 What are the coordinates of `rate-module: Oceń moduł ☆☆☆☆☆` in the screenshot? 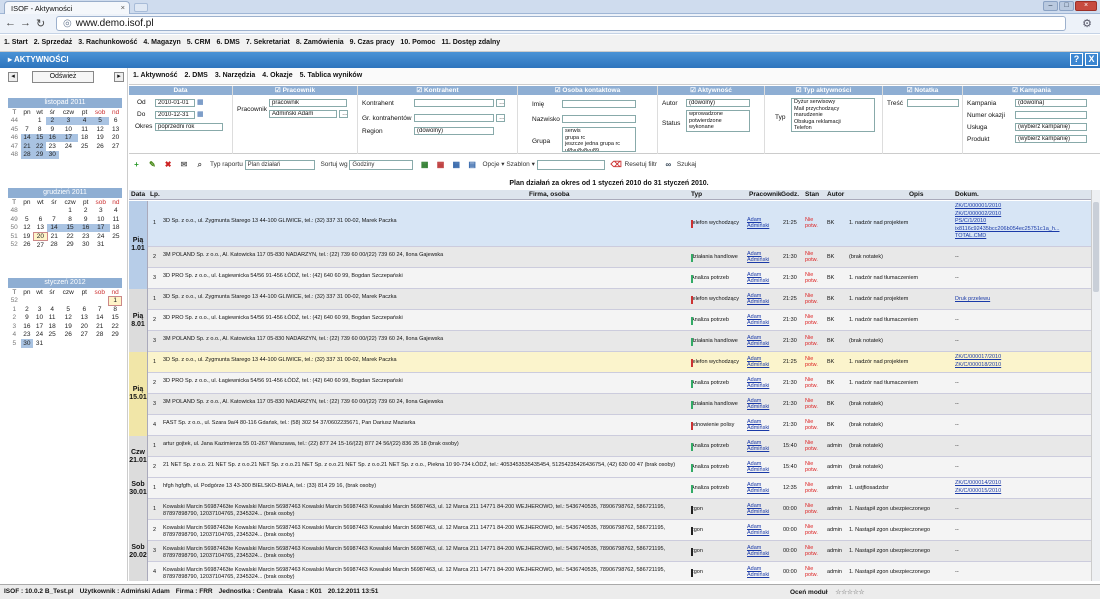 It's located at (830, 592).